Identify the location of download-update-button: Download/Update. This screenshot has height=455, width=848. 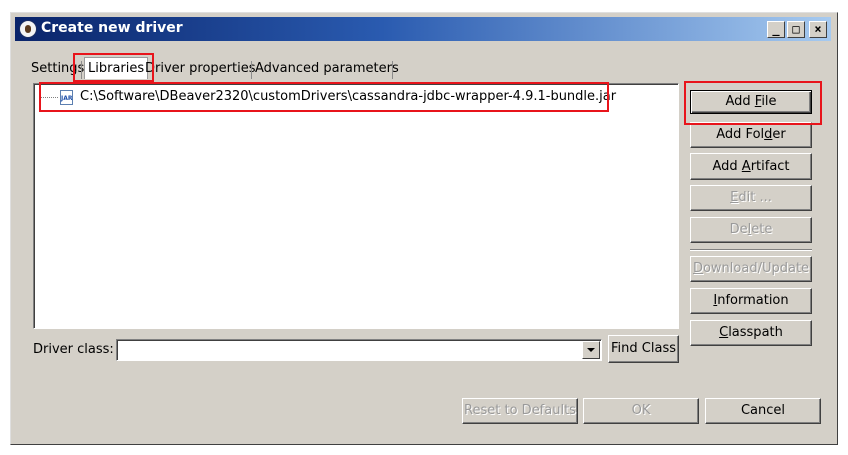
(751, 269).